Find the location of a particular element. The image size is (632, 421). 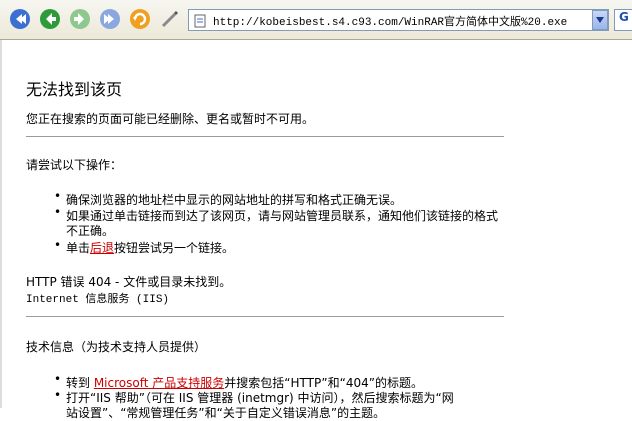

back-link: 后退 is located at coordinates (102, 248).